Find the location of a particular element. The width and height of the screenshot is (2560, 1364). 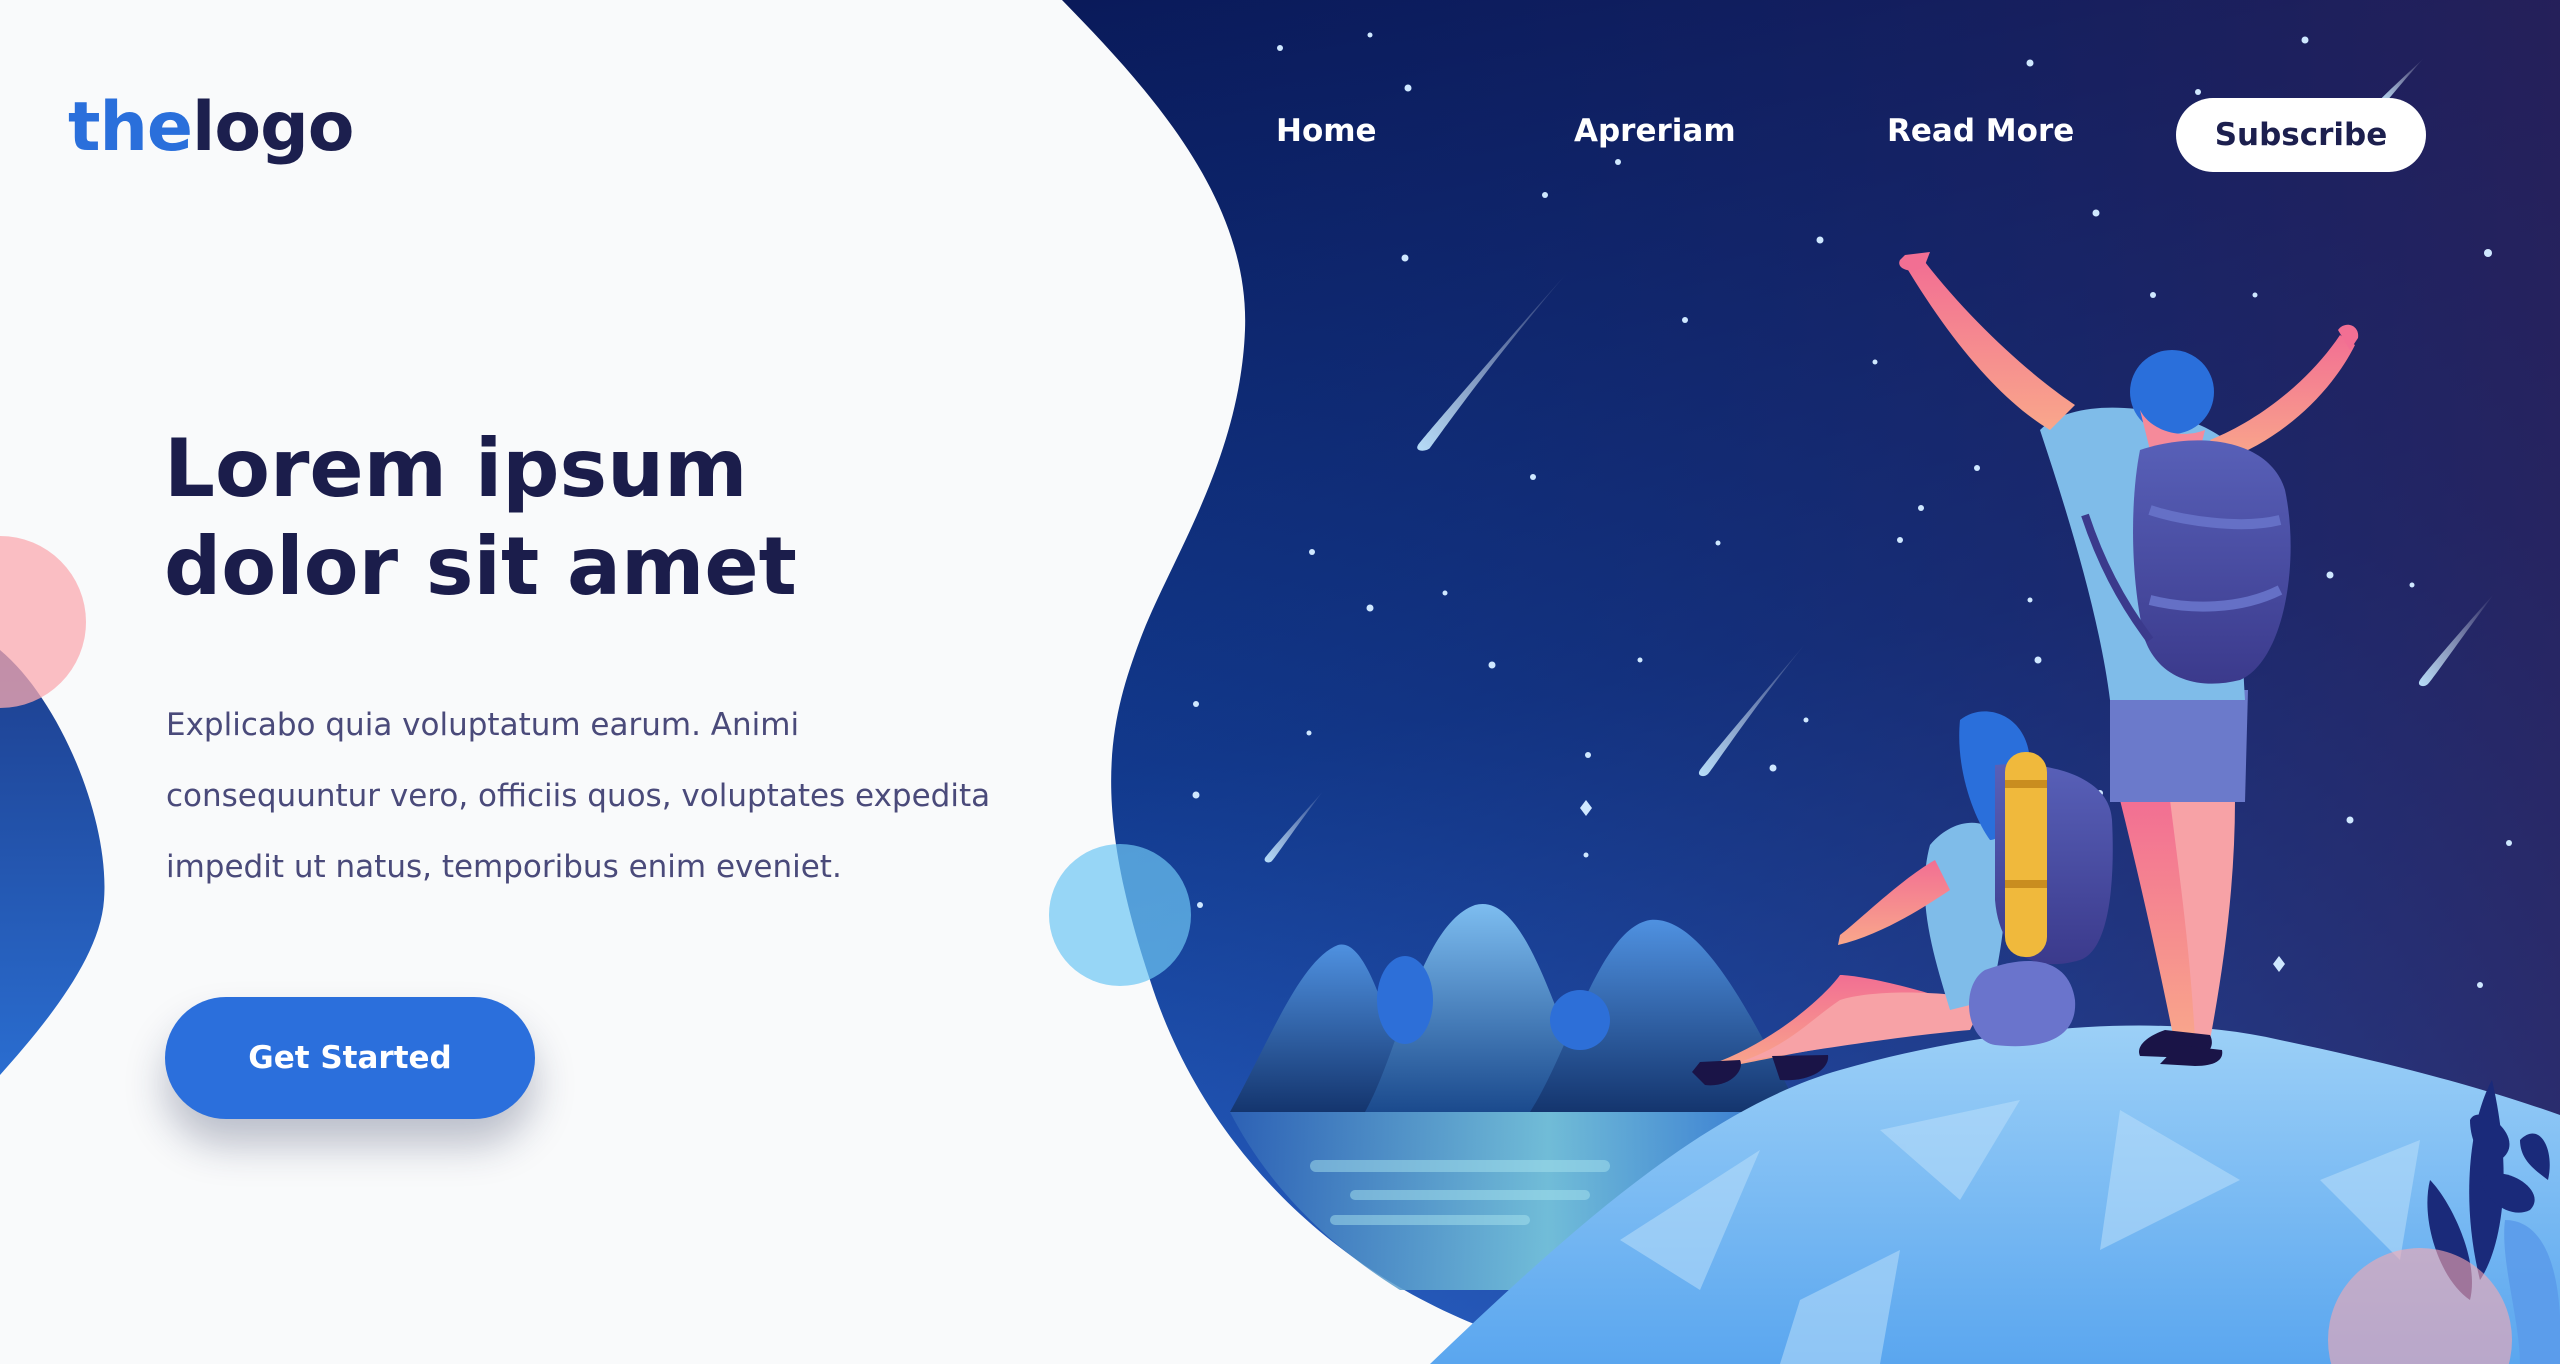

main-nav: Home Apreriam Read More Subscribe is located at coordinates (1280, 135).